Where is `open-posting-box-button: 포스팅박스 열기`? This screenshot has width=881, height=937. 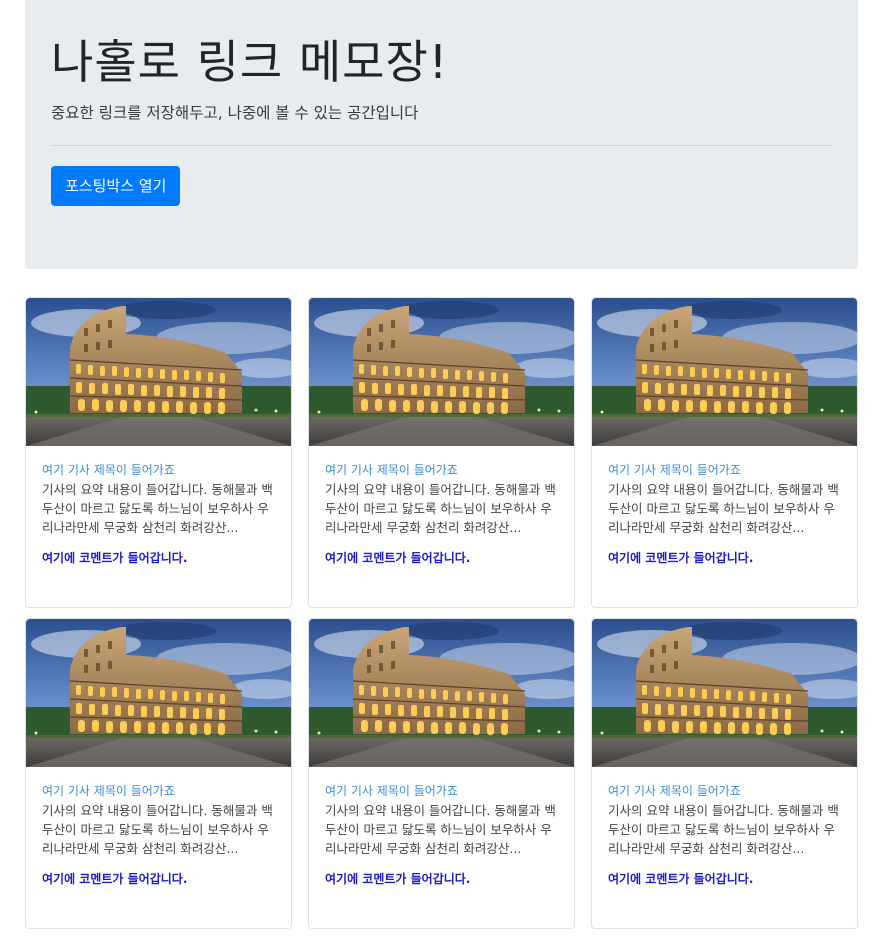
open-posting-box-button: 포스팅박스 열기 is located at coordinates (116, 186).